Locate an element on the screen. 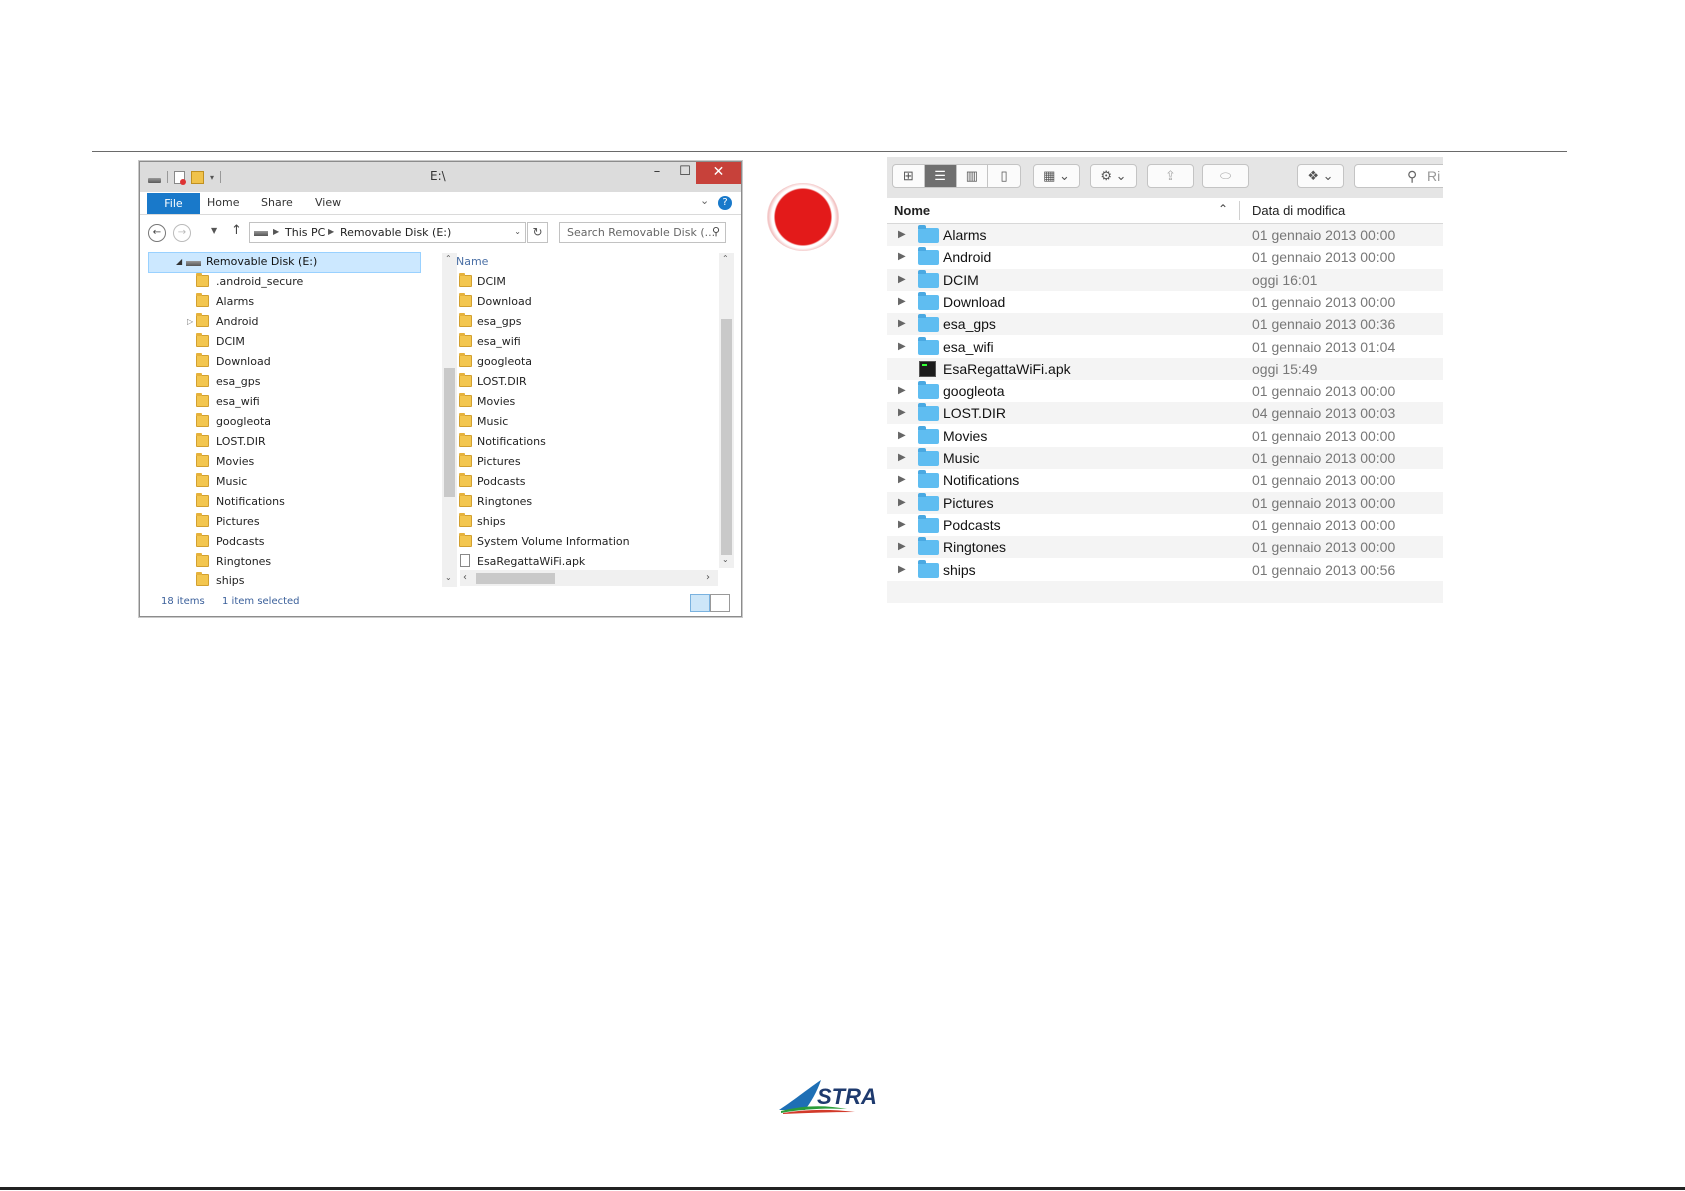 The width and height of the screenshot is (1685, 1191). scroll-up-icon: ⌃ is located at coordinates (725, 258).